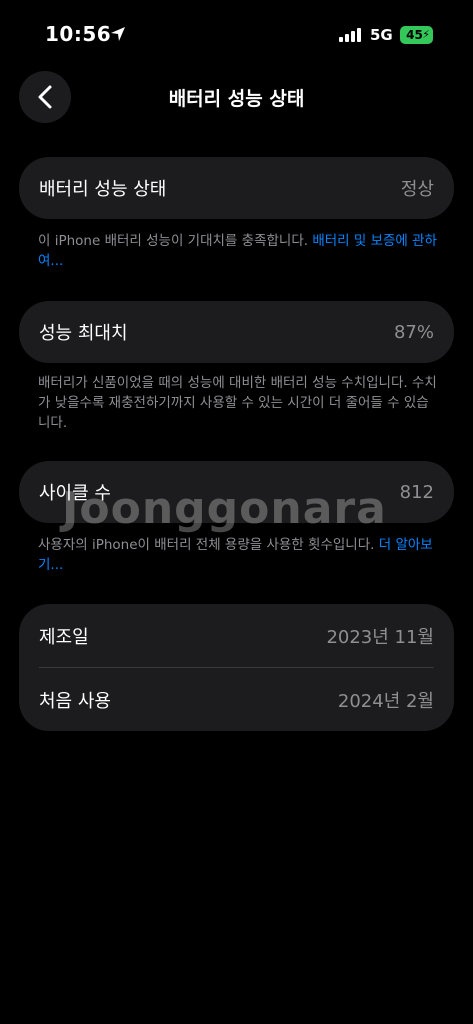 This screenshot has height=1024, width=473. I want to click on status-bar: 10:56 5G 45 ⚡, so click(236, 32).